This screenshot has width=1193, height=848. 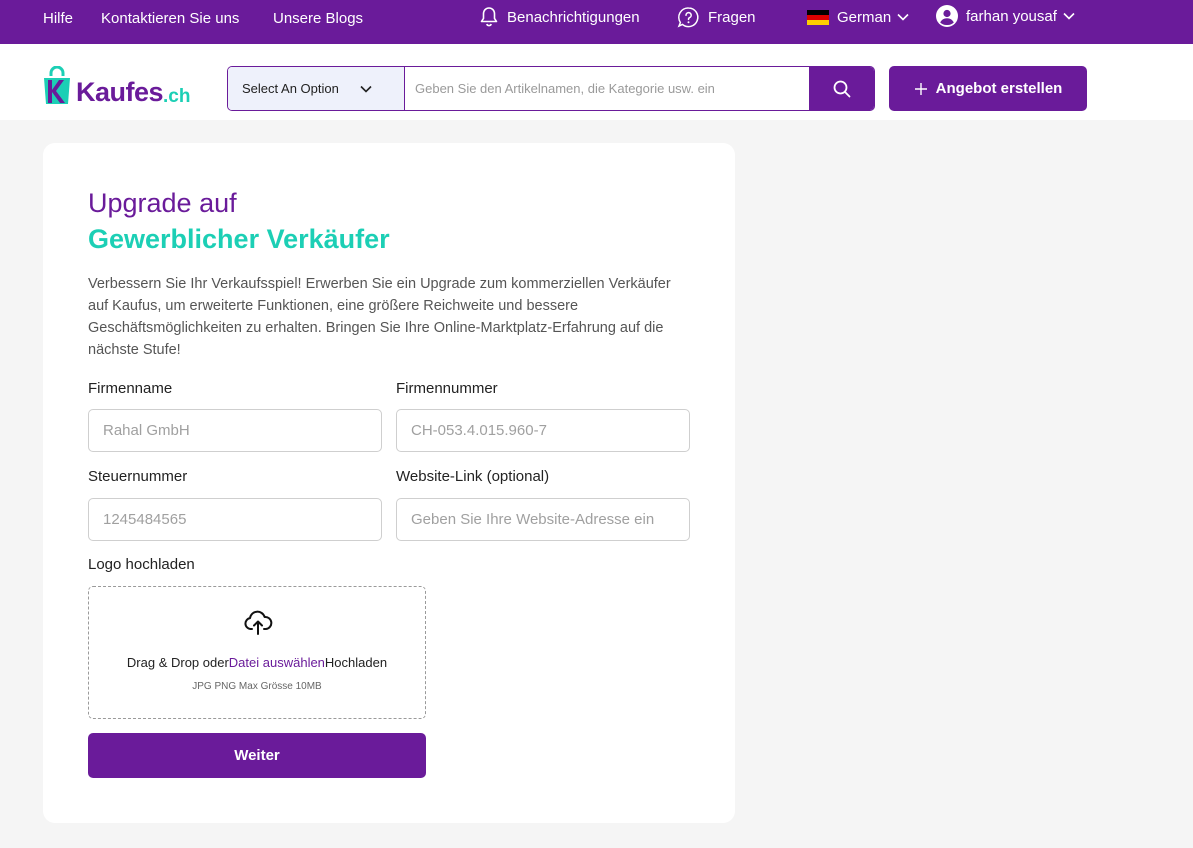 What do you see at coordinates (356, 662) in the screenshot?
I see `upload-text-after: Hochladen` at bounding box center [356, 662].